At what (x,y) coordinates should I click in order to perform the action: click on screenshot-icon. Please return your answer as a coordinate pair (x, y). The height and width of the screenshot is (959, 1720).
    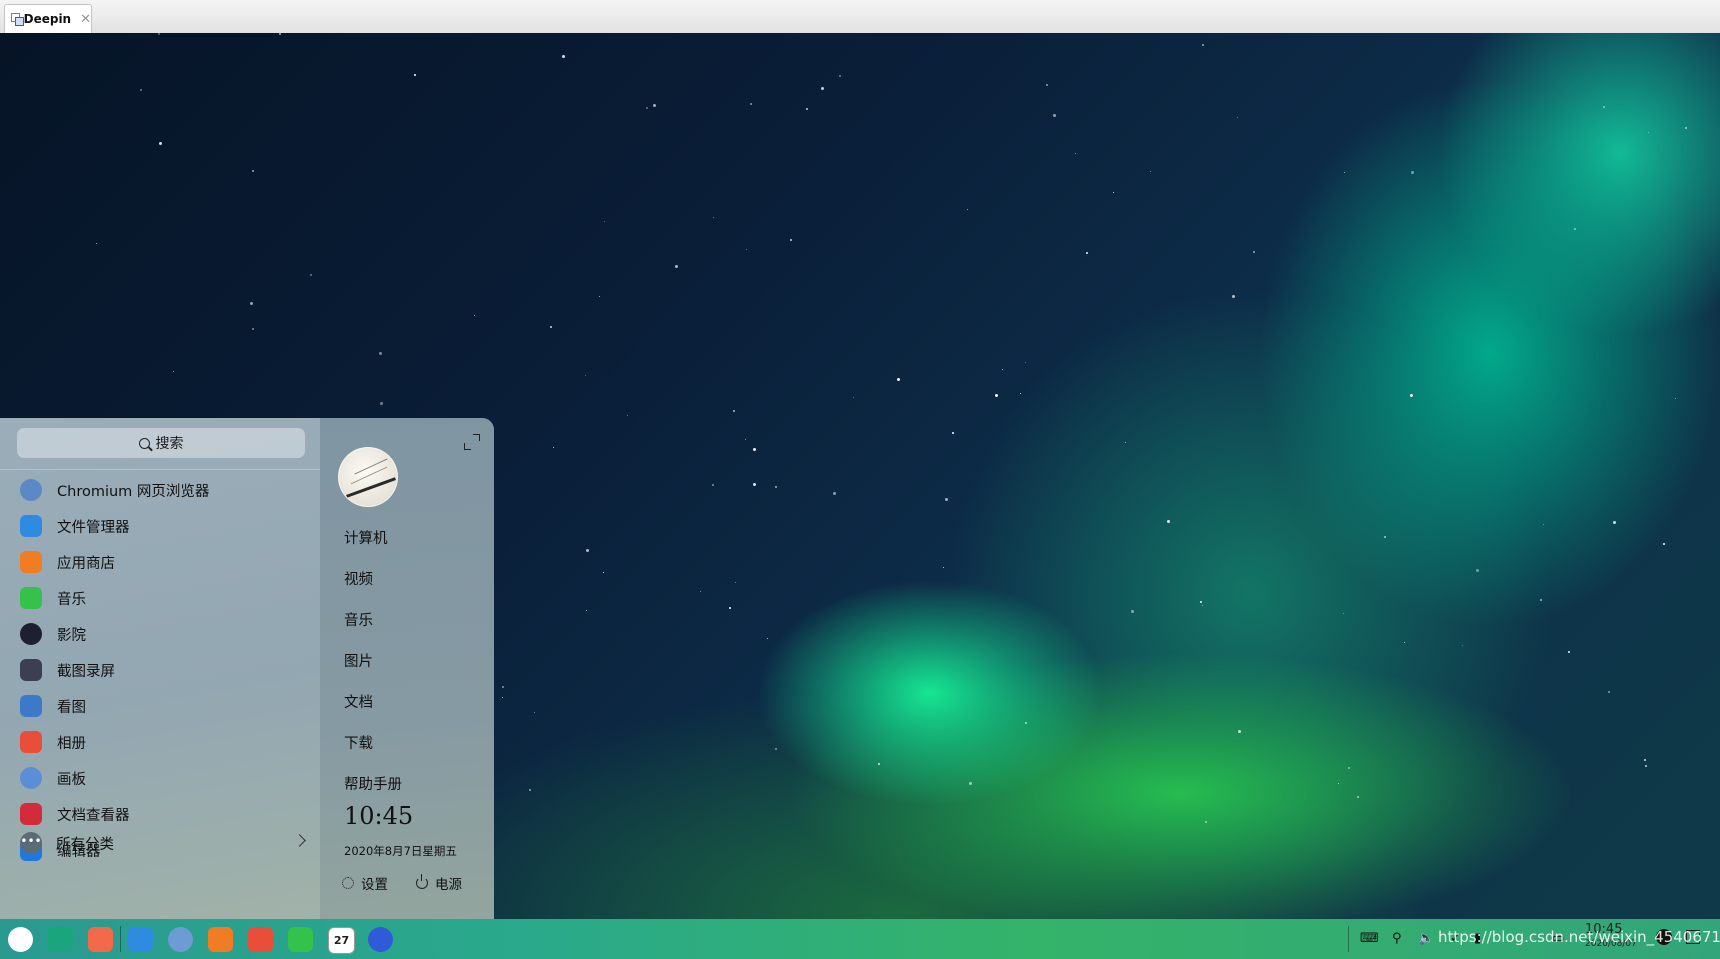
    Looking at the image, I should click on (31, 670).